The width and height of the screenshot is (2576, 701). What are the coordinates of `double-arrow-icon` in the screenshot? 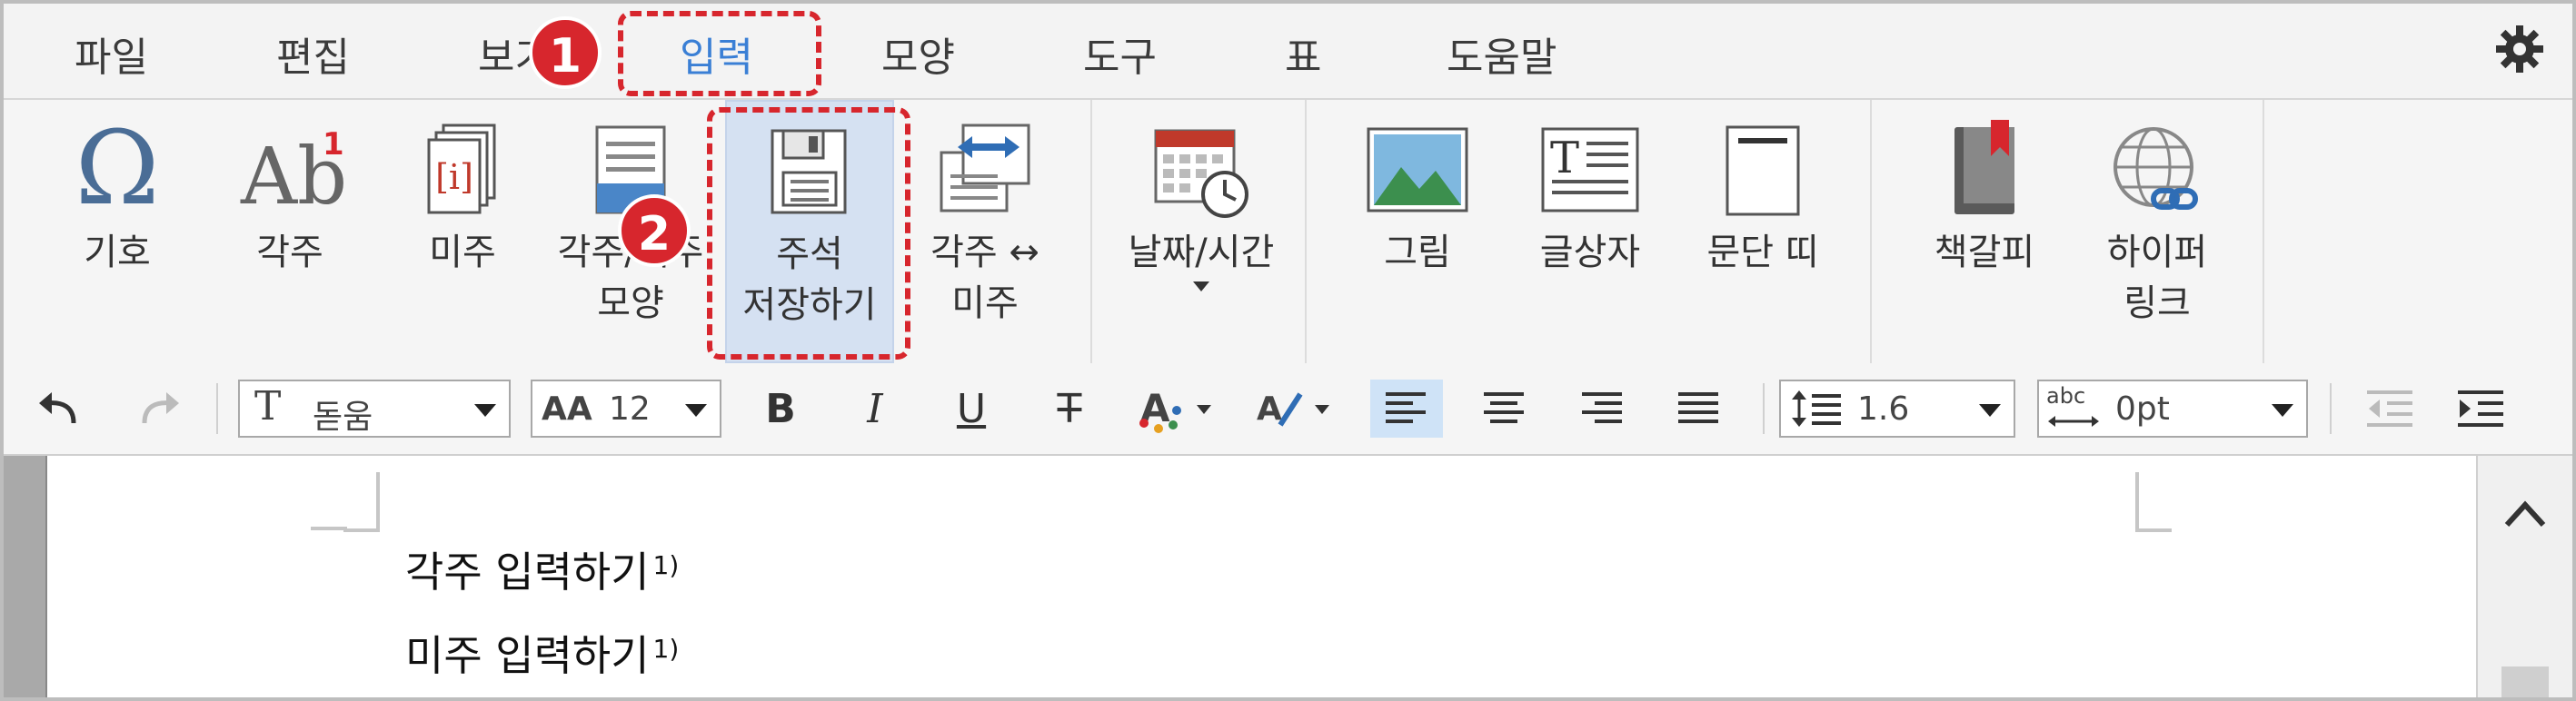 It's located at (2073, 421).